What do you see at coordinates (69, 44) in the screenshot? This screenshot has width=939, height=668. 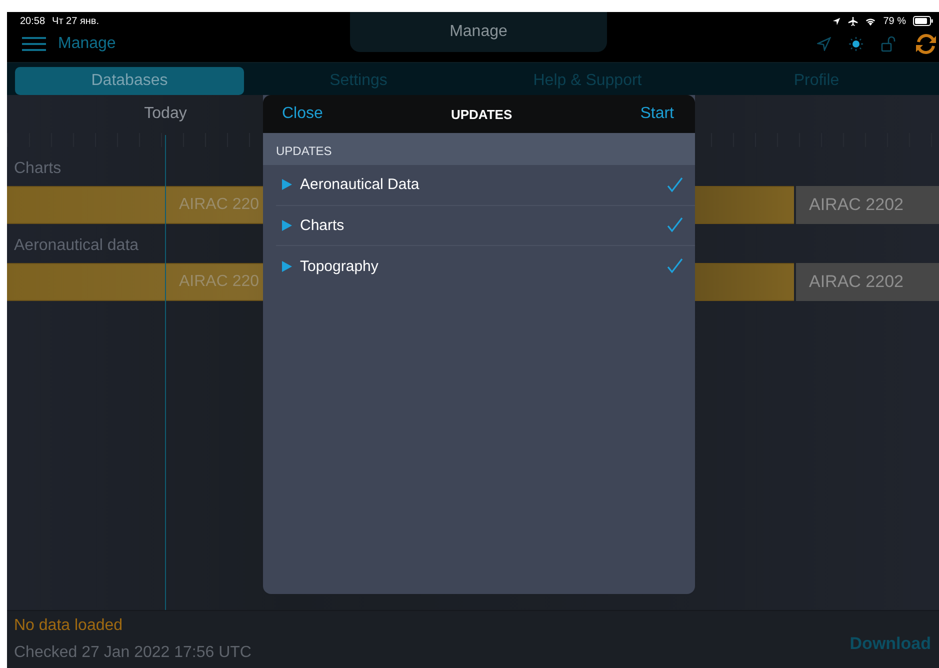 I see `menu-button: Manage` at bounding box center [69, 44].